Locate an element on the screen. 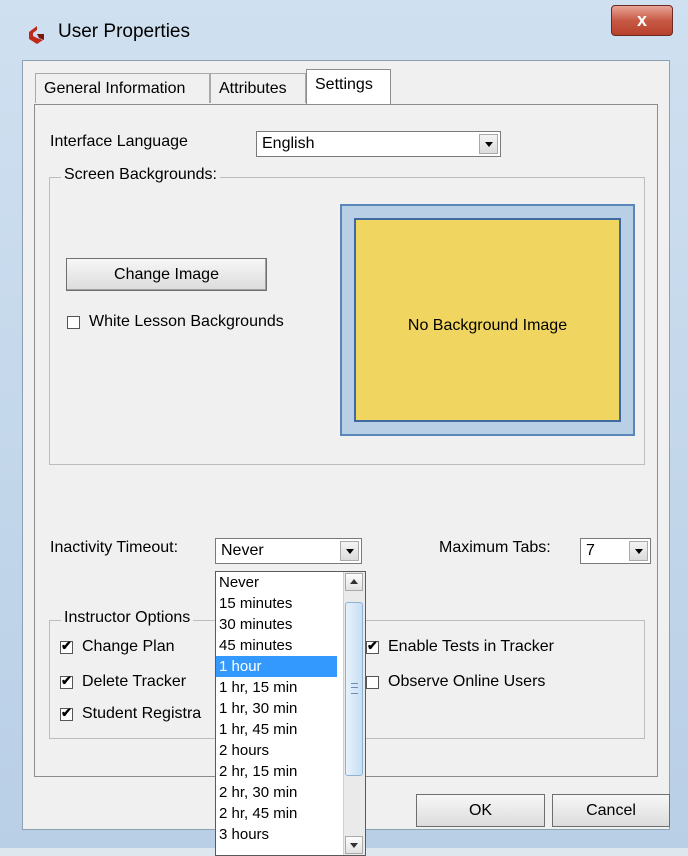  title-bar: User Properties x is located at coordinates (344, 30).